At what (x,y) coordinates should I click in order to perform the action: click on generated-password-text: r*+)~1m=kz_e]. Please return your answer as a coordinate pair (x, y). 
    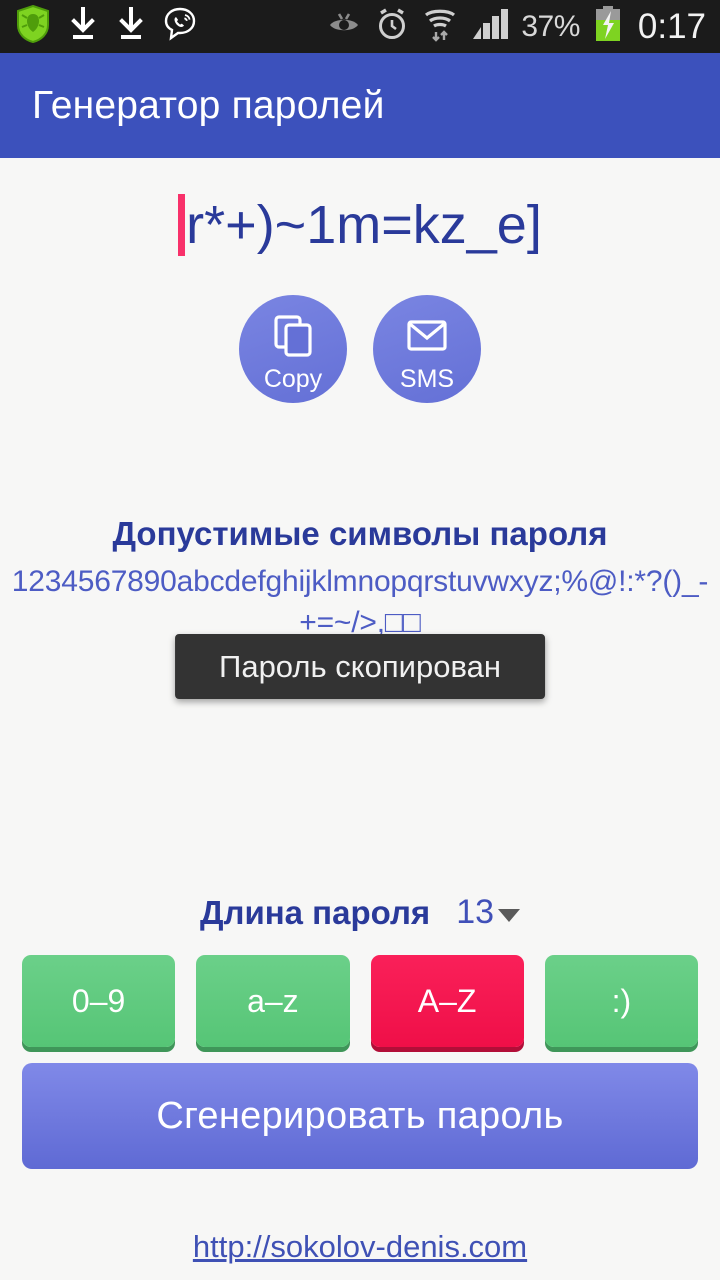
    Looking at the image, I should click on (364, 225).